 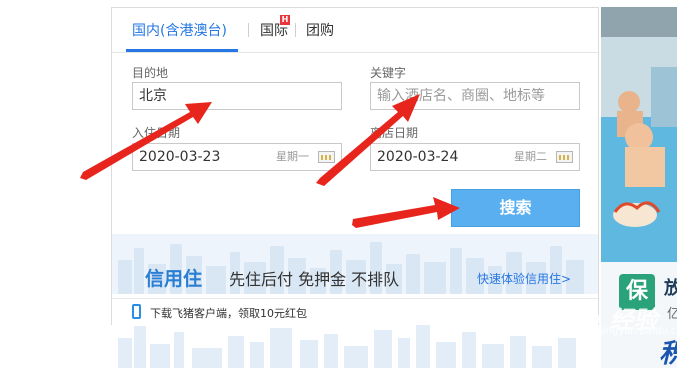 I want to click on hotel-badge: H, so click(x=285, y=20).